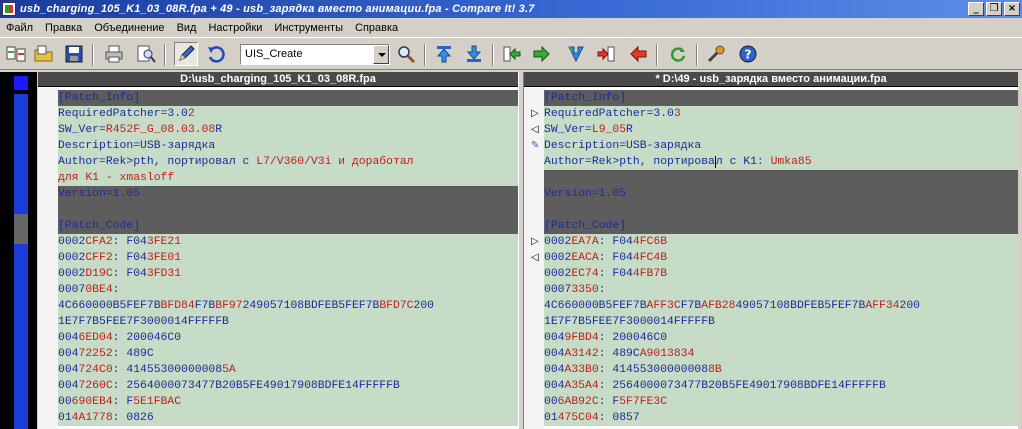 Image resolution: width=1022 pixels, height=429 pixels. Describe the element at coordinates (910, 306) in the screenshot. I see `line-text: 200` at that location.